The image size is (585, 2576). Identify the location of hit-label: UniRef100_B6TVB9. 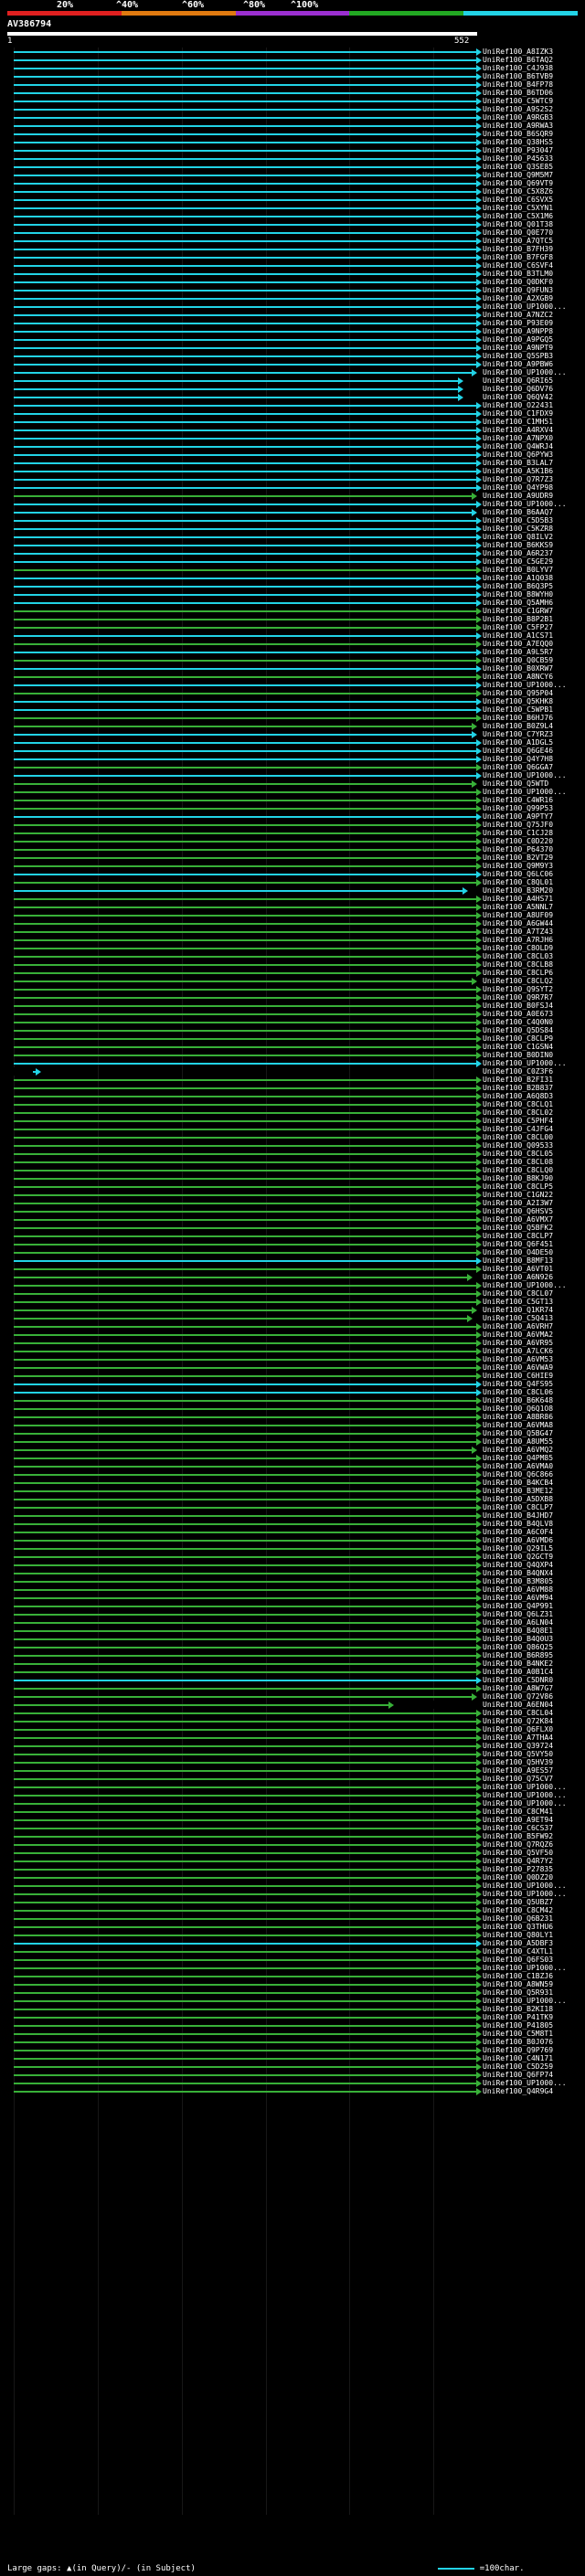
(518, 76).